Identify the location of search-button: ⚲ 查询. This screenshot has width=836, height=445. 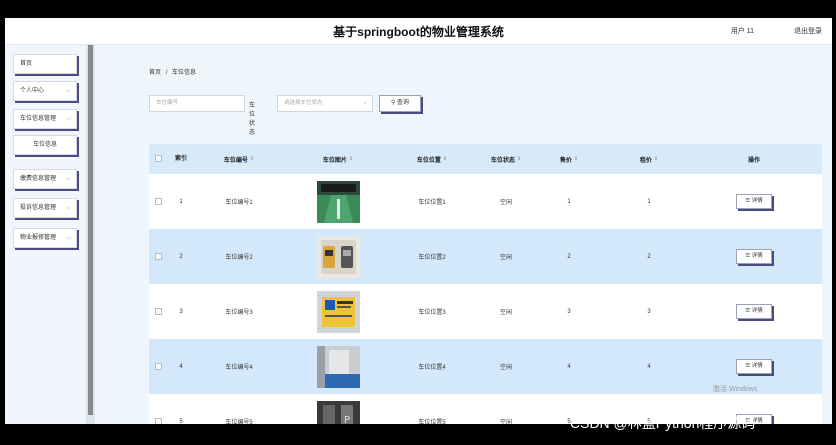
(400, 103).